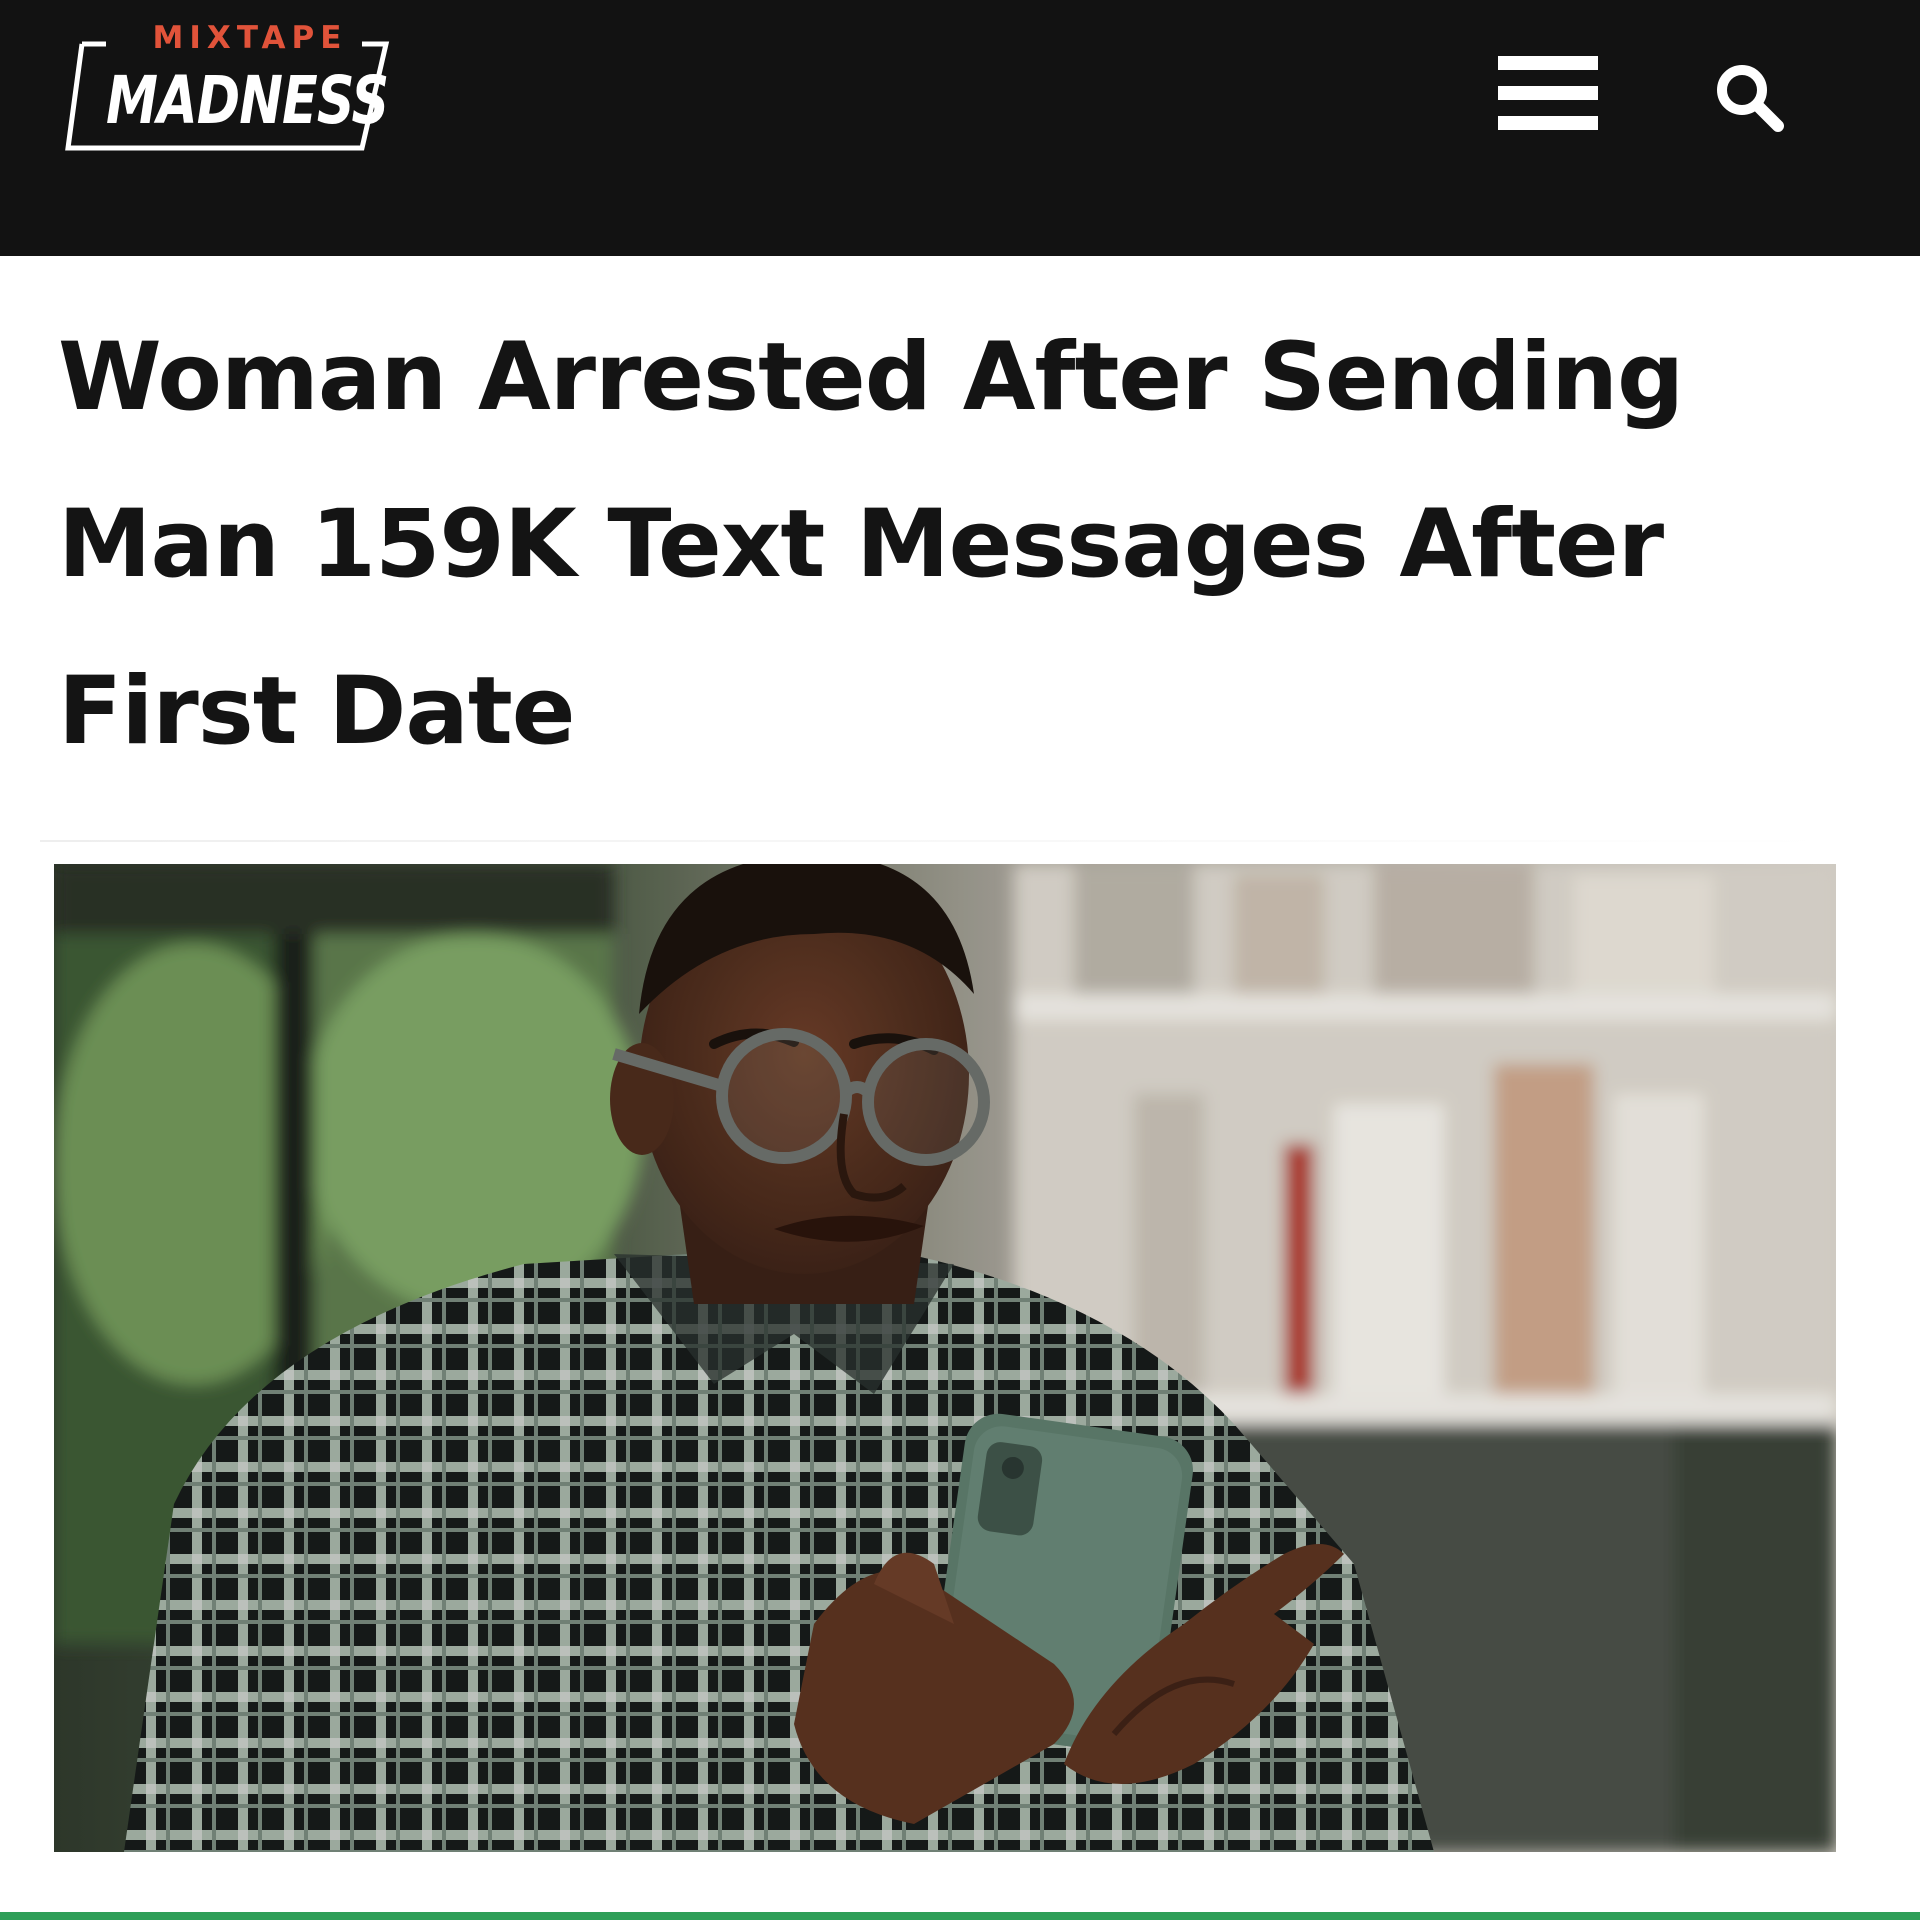 Image resolution: width=1920 pixels, height=1920 pixels. What do you see at coordinates (960, 1916) in the screenshot?
I see `bottom-accent-bar` at bounding box center [960, 1916].